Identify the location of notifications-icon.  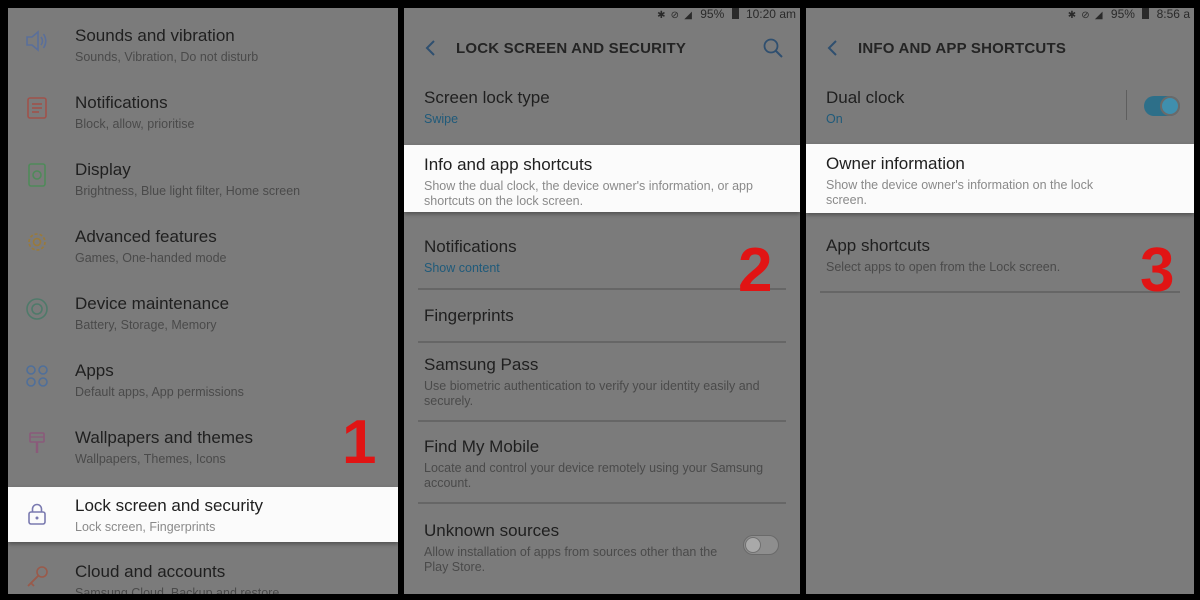
(37, 108).